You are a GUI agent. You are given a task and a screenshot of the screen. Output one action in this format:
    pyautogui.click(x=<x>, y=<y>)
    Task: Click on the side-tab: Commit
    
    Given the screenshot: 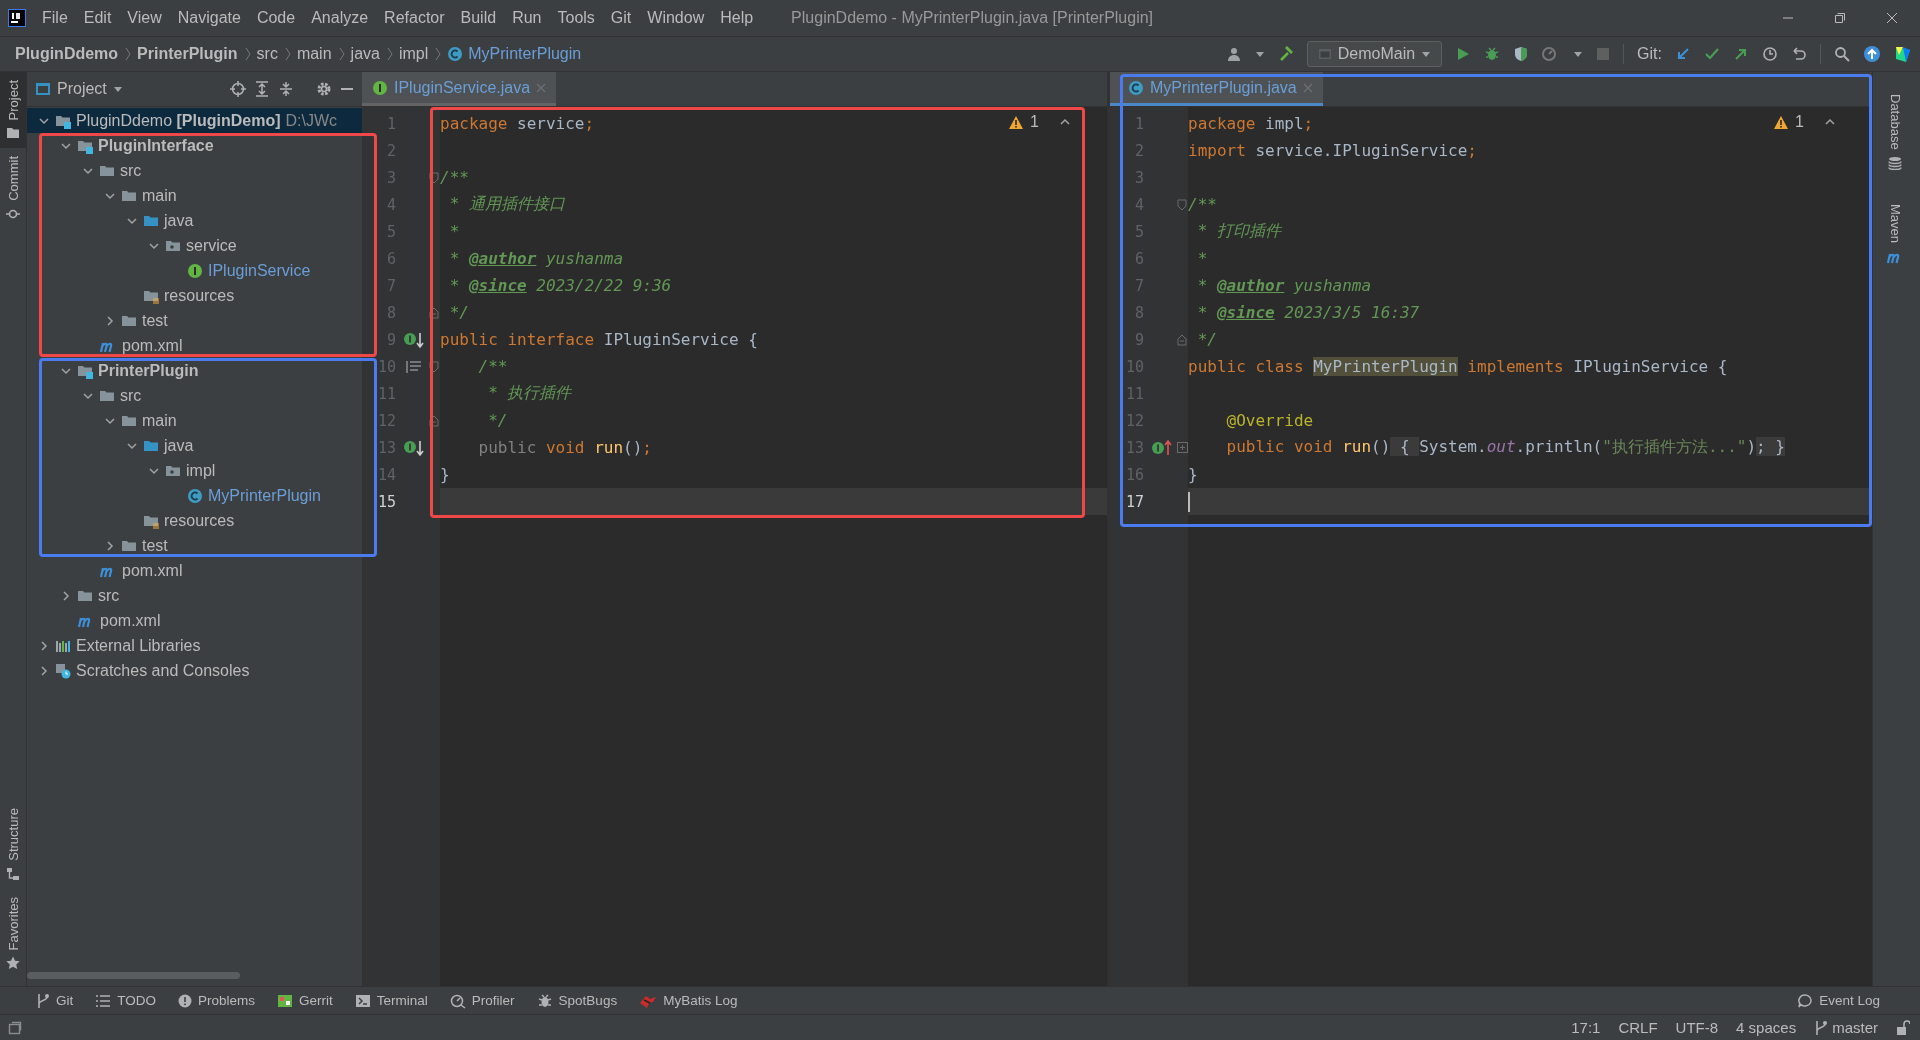 What is the action you would take?
    pyautogui.click(x=13, y=189)
    